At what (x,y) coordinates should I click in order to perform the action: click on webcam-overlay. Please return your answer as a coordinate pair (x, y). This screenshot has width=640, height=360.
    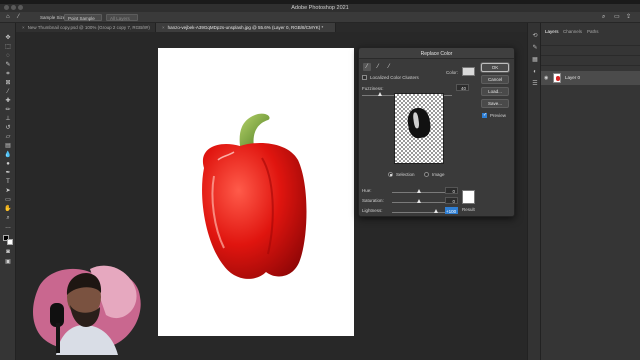
    Looking at the image, I should click on (85, 305).